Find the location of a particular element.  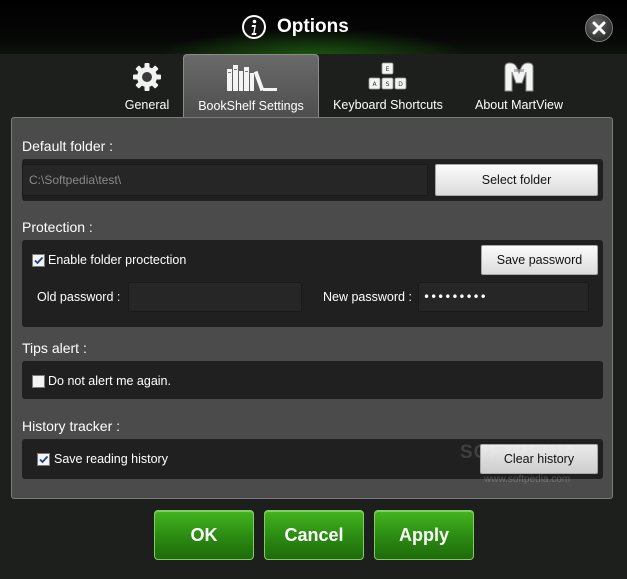

close-button is located at coordinates (599, 28).